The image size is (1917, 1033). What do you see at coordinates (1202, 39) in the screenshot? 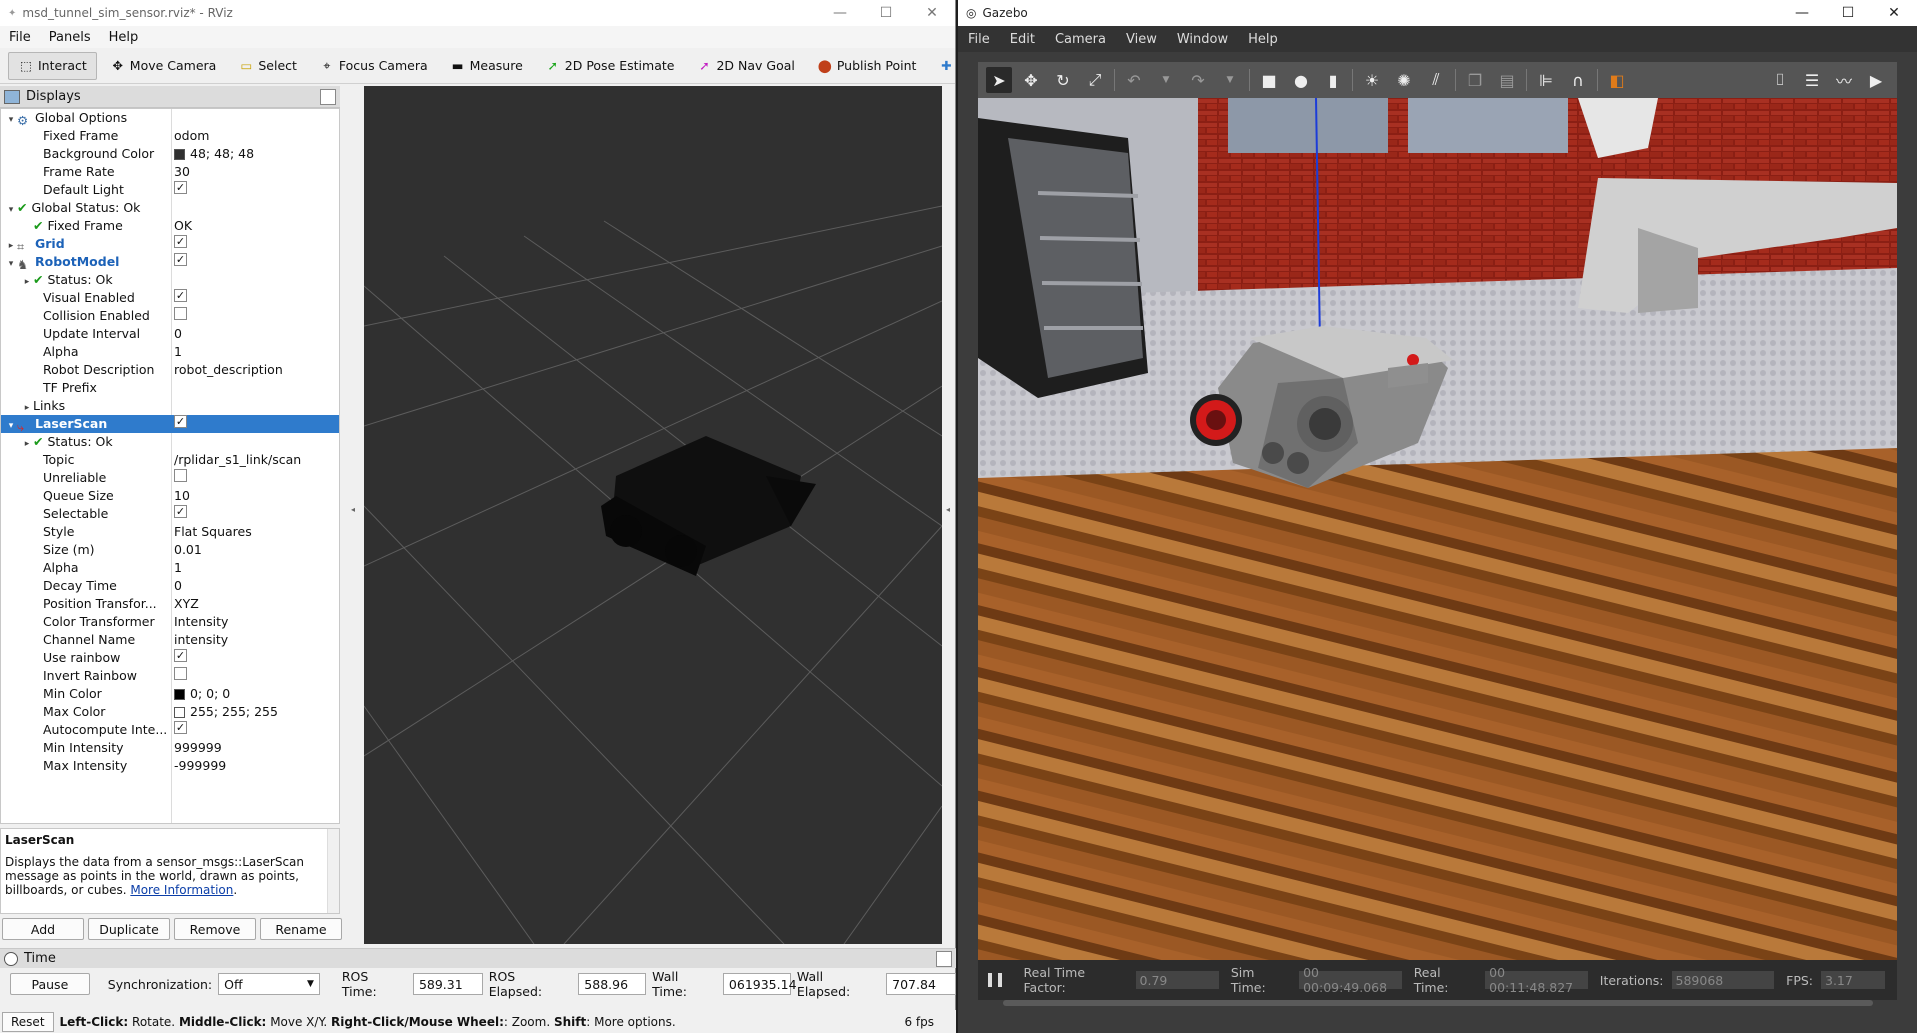
I see `gz-menu-window: Window` at bounding box center [1202, 39].